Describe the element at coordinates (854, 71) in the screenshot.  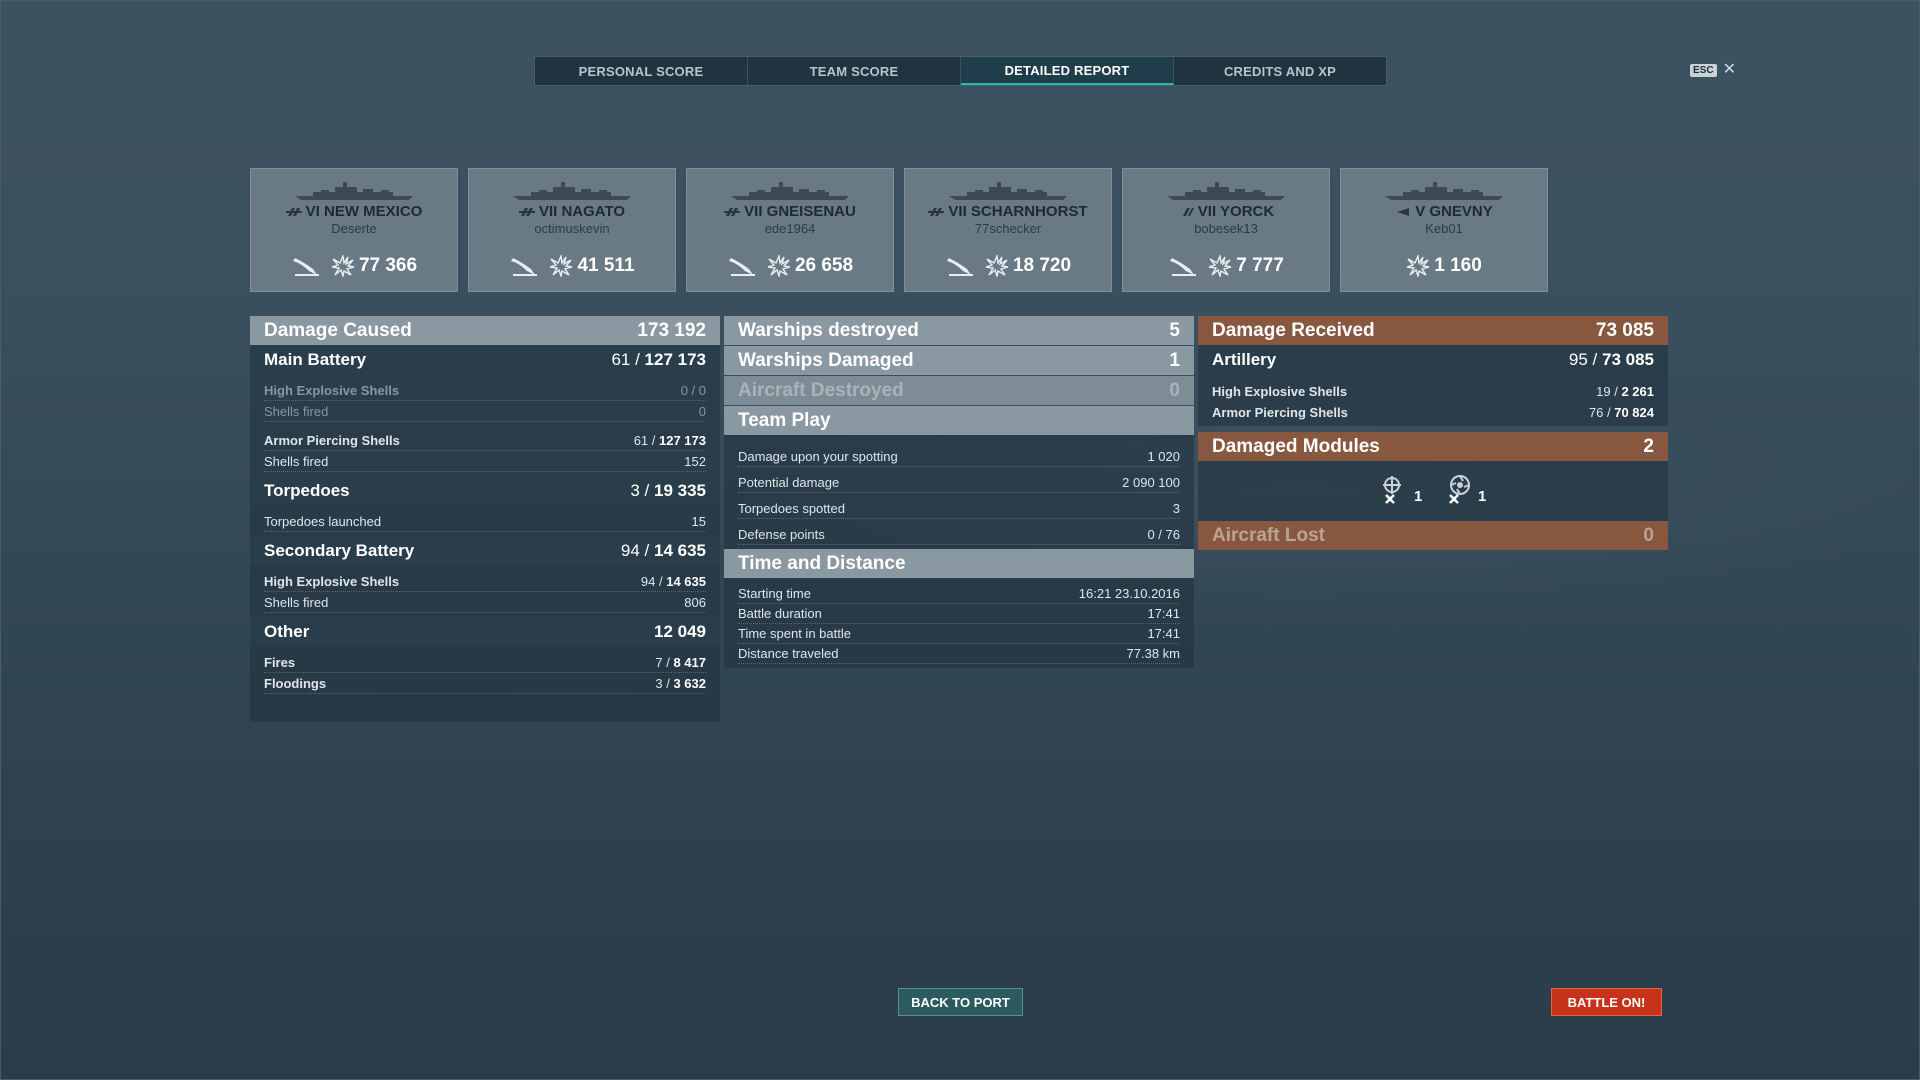
I see `tab-team-score: TEAM SCORE` at that location.